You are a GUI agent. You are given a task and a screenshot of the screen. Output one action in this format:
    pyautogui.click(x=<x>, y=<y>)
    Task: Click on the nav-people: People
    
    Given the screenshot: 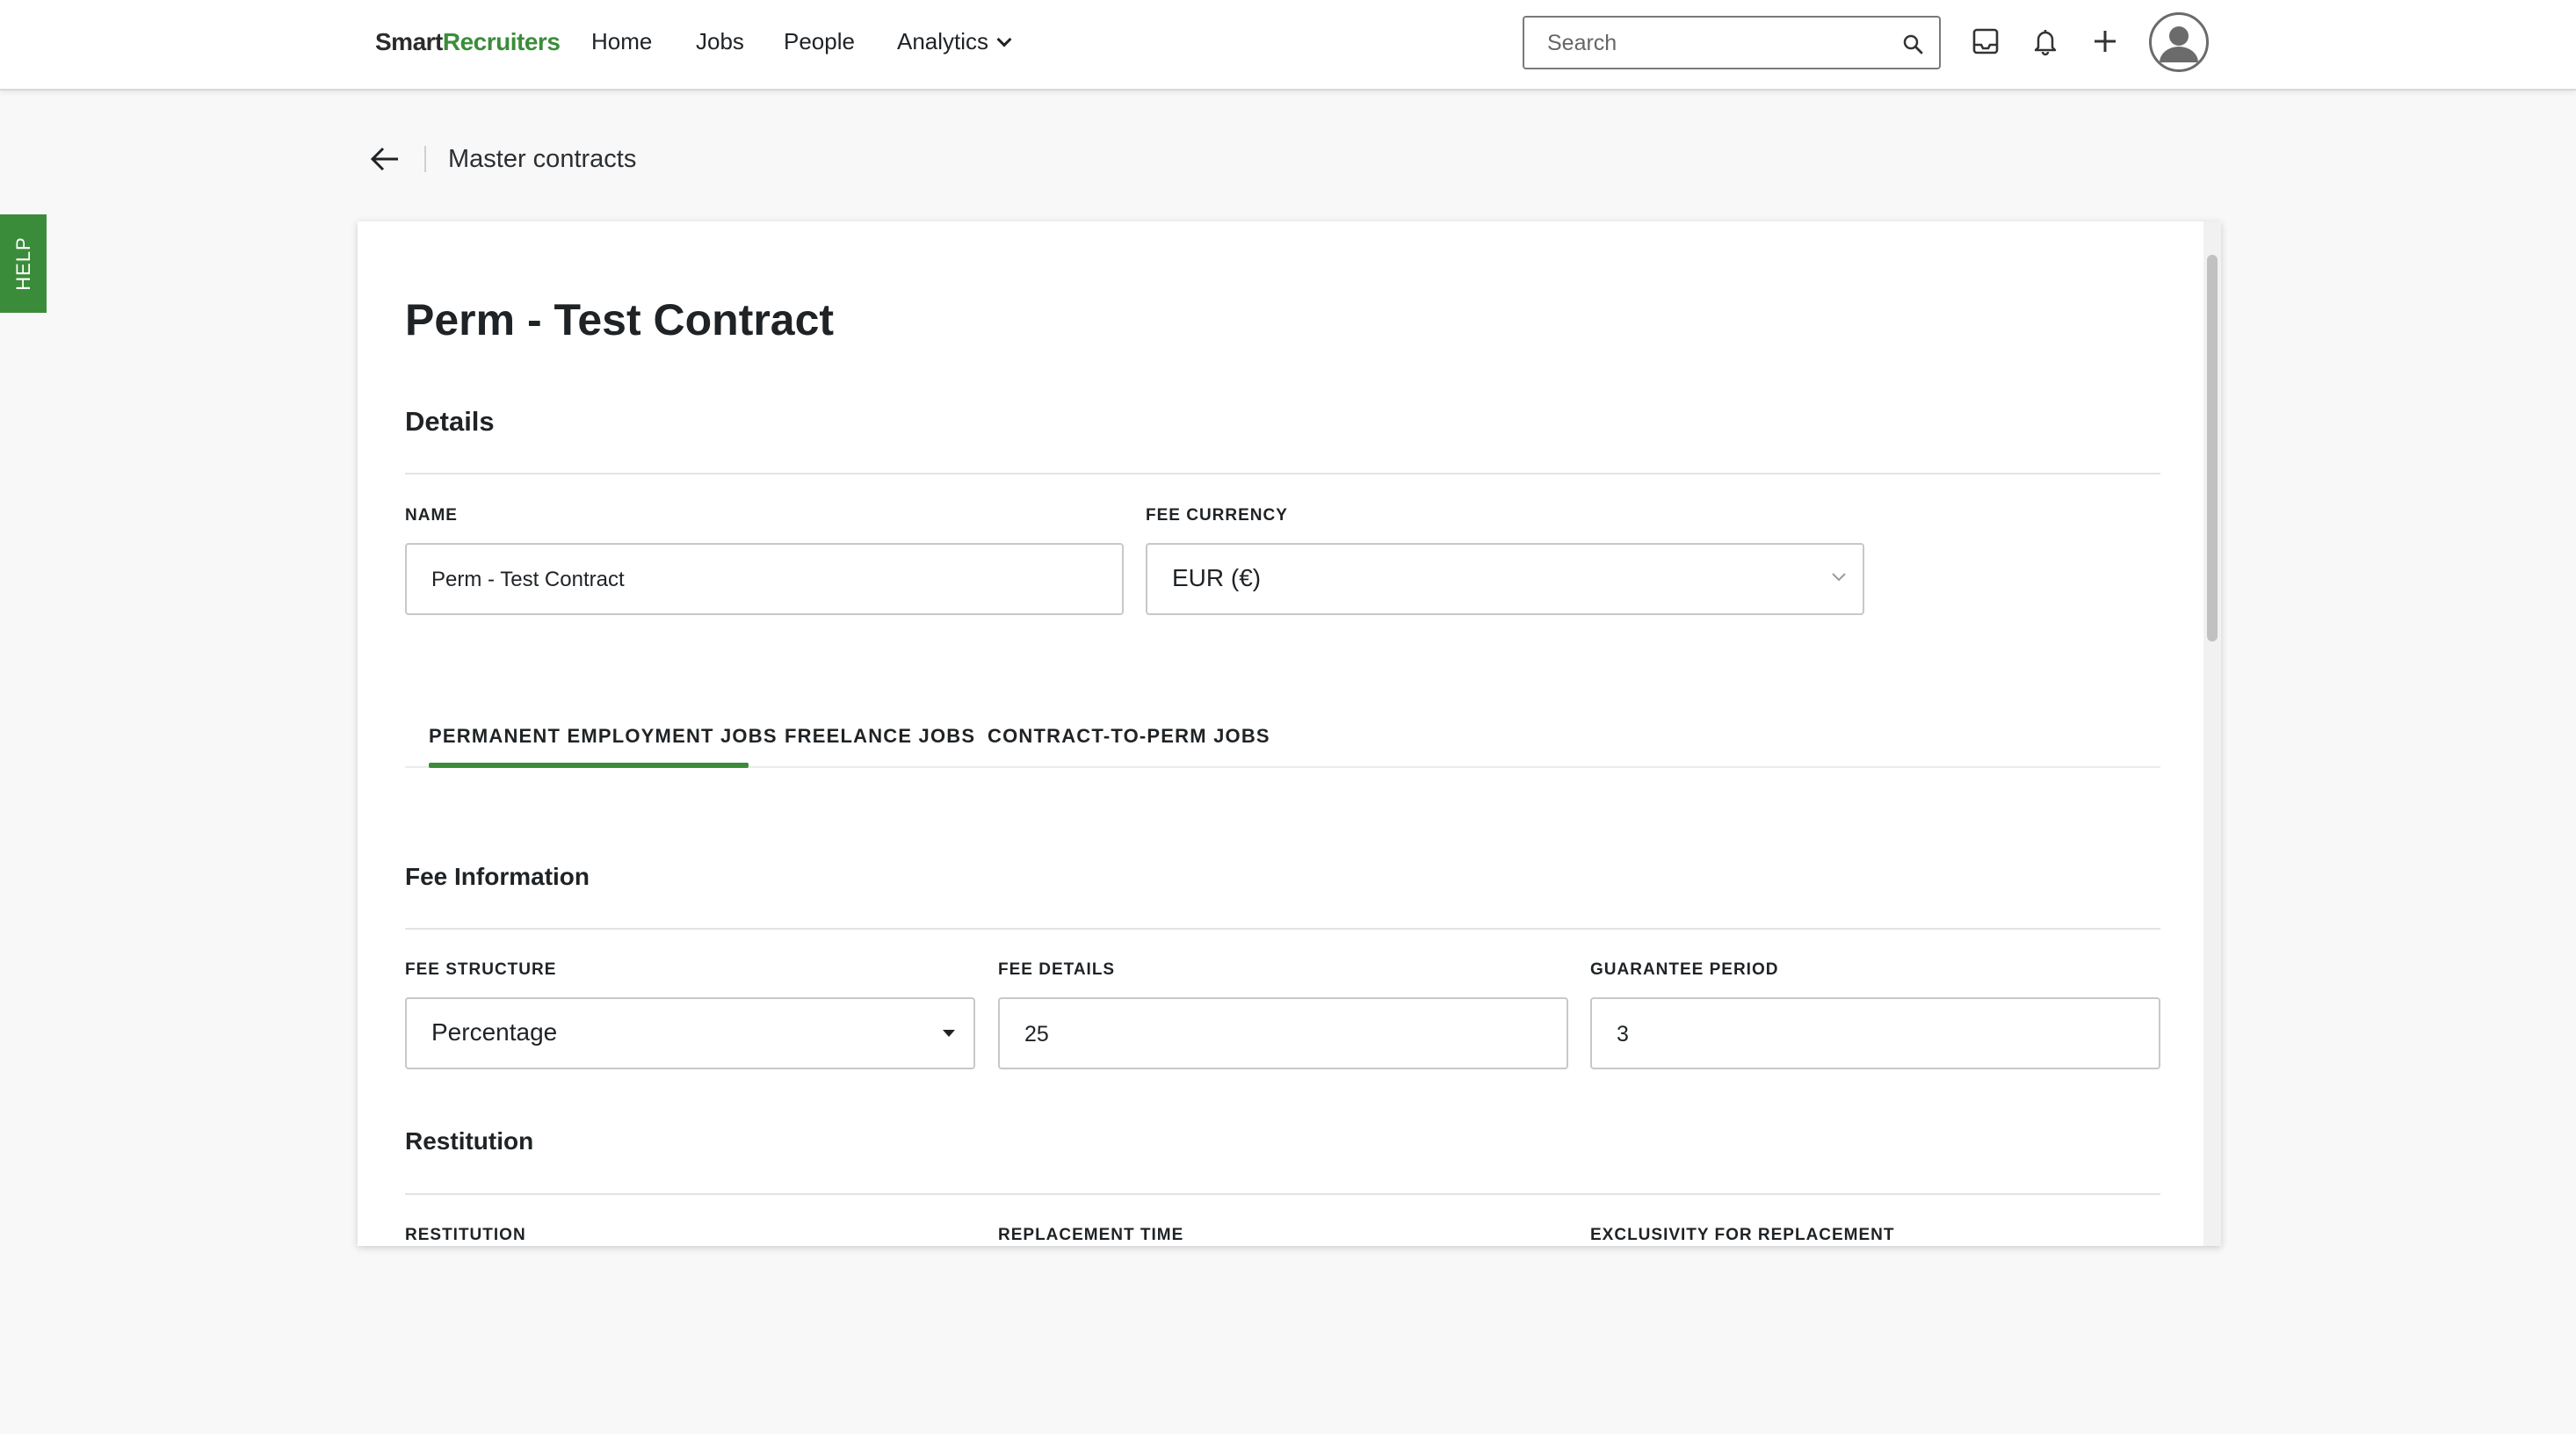 What is the action you would take?
    pyautogui.click(x=819, y=41)
    